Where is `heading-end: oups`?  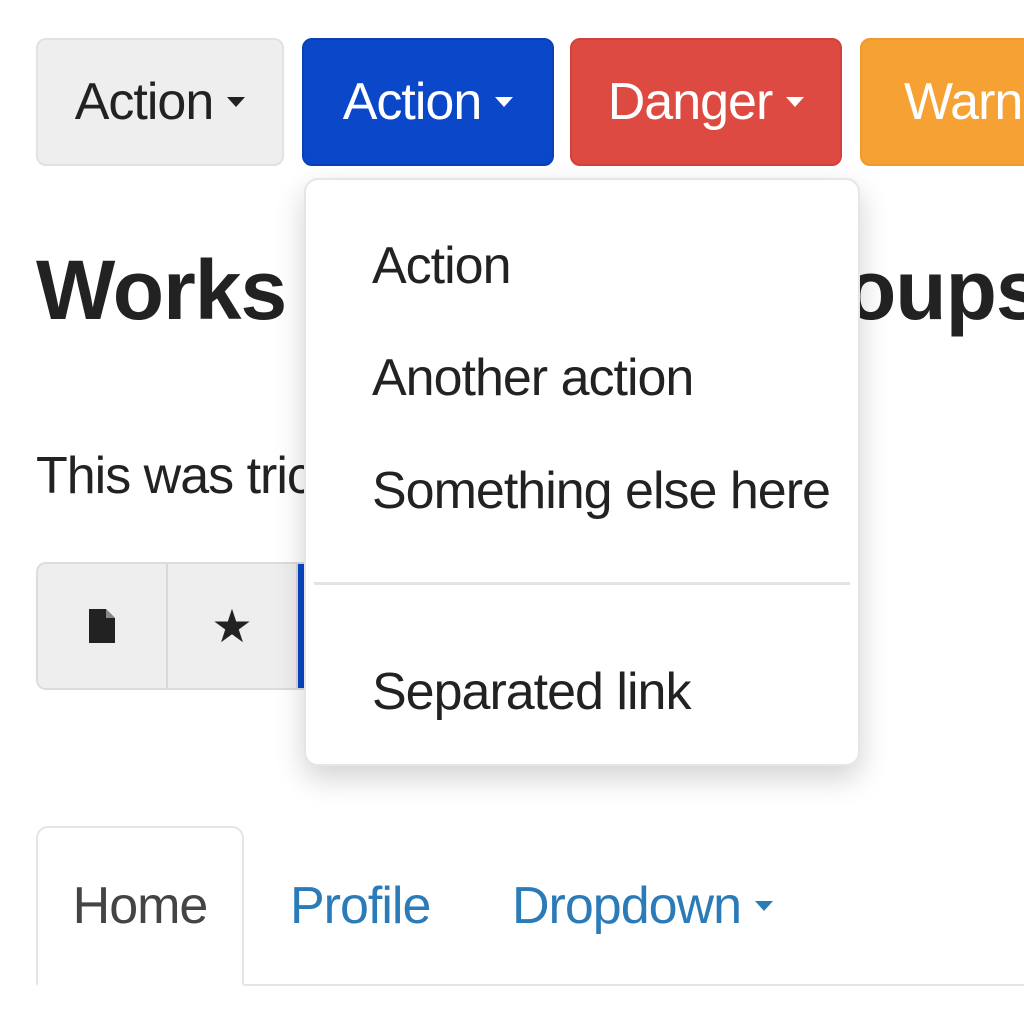
heading-end: oups is located at coordinates (934, 290).